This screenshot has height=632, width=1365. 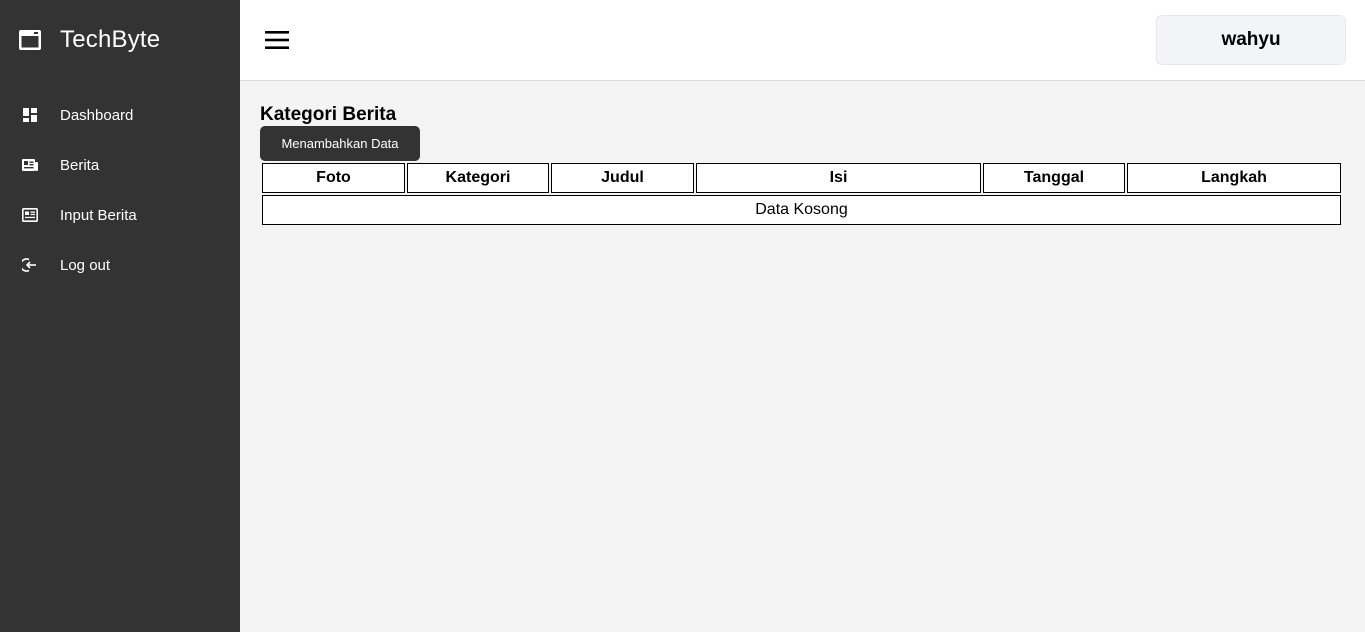 What do you see at coordinates (1054, 178) in the screenshot?
I see `column-header-tanggal: Tanggal` at bounding box center [1054, 178].